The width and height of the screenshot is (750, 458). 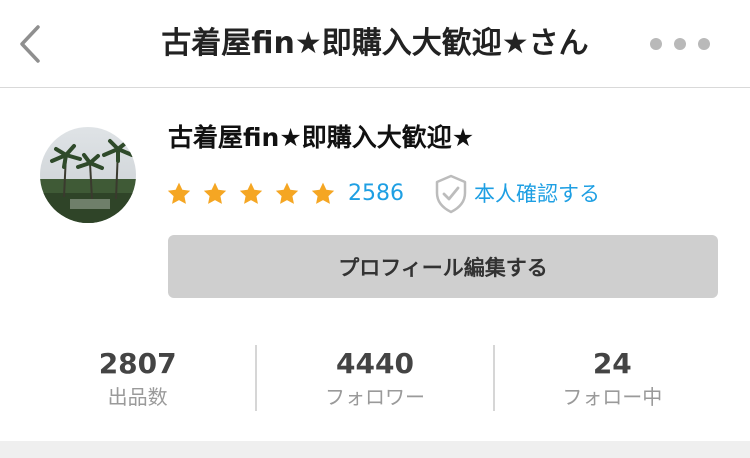 I want to click on rating-count-link: 2586, so click(x=376, y=194).